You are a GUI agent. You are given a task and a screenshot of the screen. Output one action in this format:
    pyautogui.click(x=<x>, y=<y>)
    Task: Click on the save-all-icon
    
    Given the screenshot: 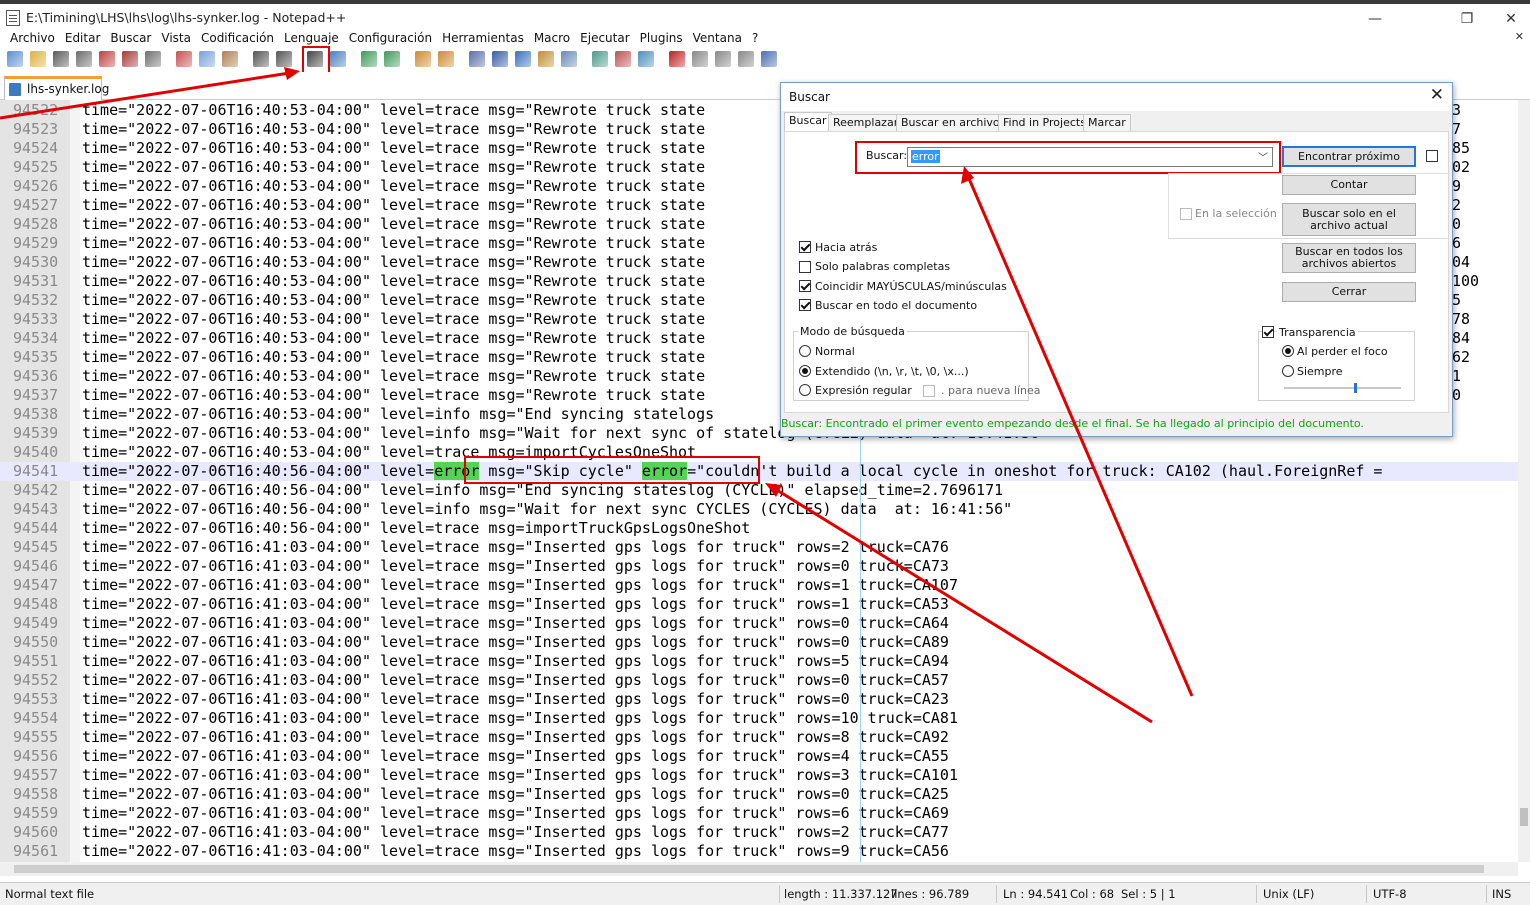 What is the action you would take?
    pyautogui.click(x=84, y=59)
    